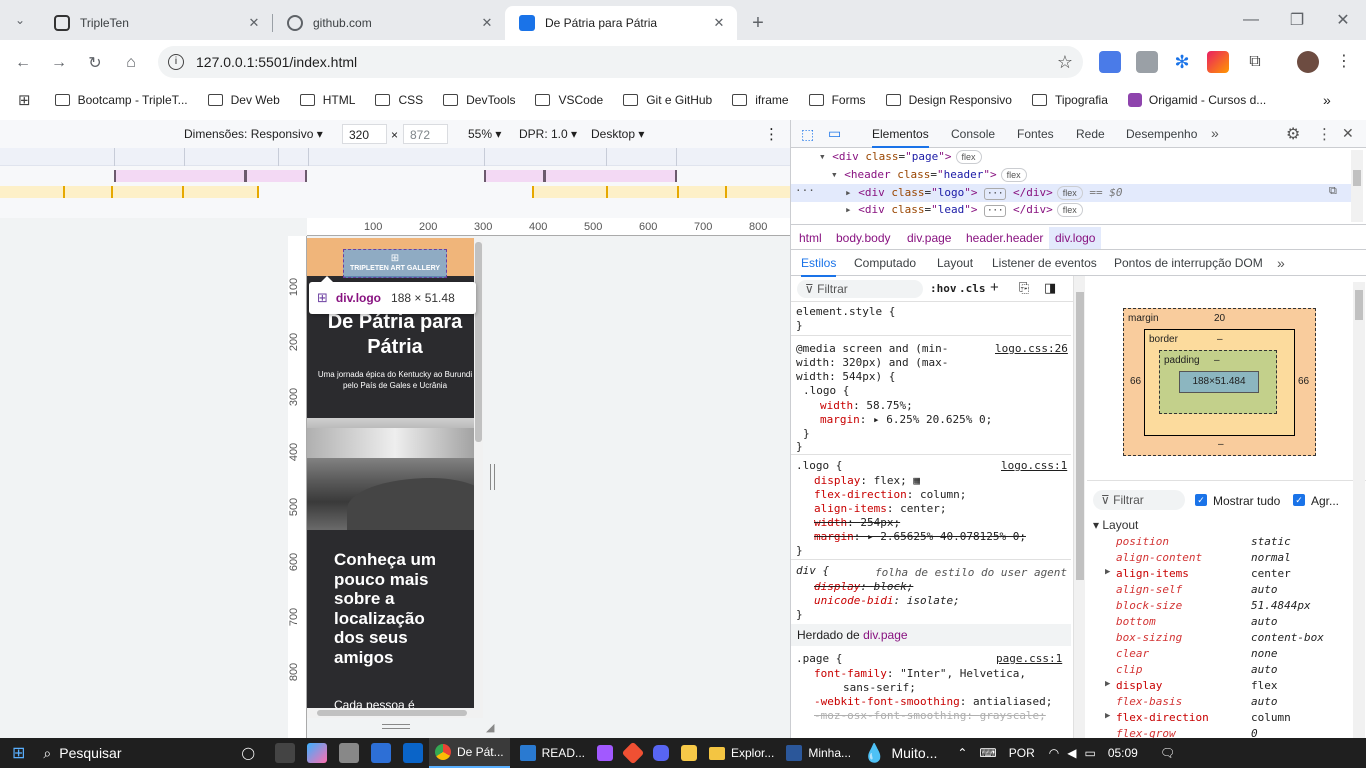 Image resolution: width=1366 pixels, height=768 pixels. What do you see at coordinates (1222, 670) in the screenshot?
I see `computed-property-row: clip auto` at bounding box center [1222, 670].